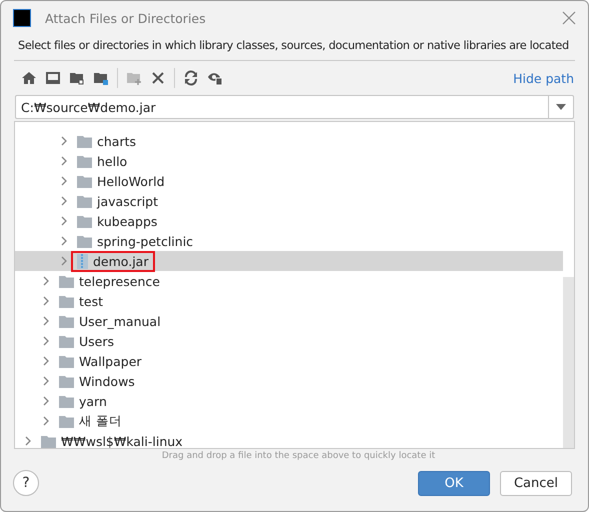 The width and height of the screenshot is (589, 512). Describe the element at coordinates (289, 421) in the screenshot. I see `tree-row: 새 폴더` at that location.